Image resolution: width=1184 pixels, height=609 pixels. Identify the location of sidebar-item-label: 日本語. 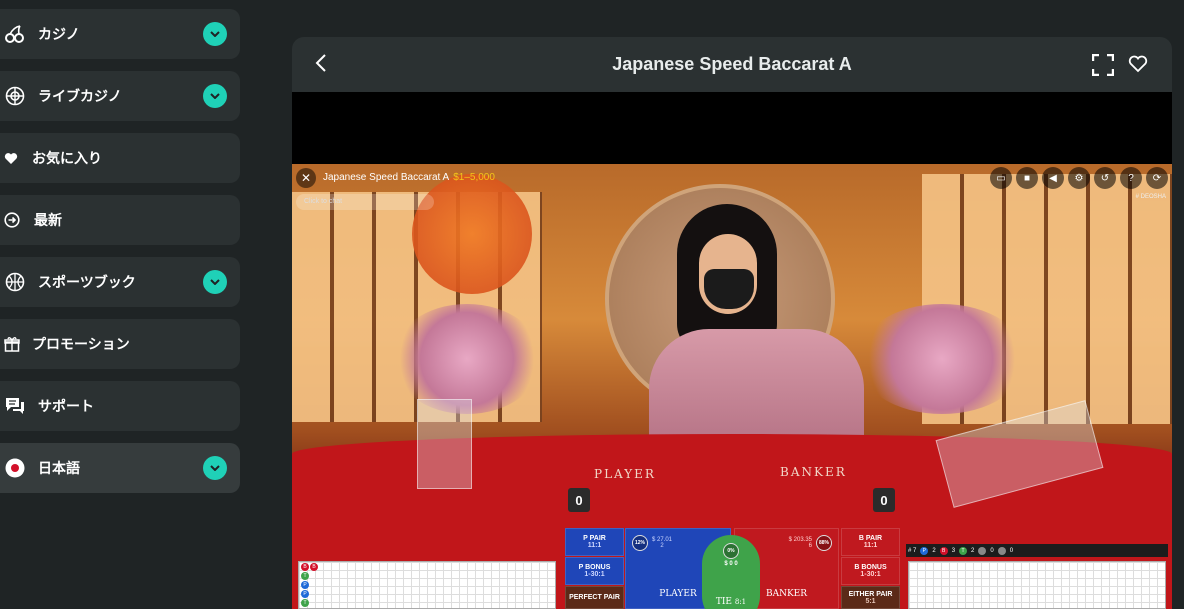
(59, 468).